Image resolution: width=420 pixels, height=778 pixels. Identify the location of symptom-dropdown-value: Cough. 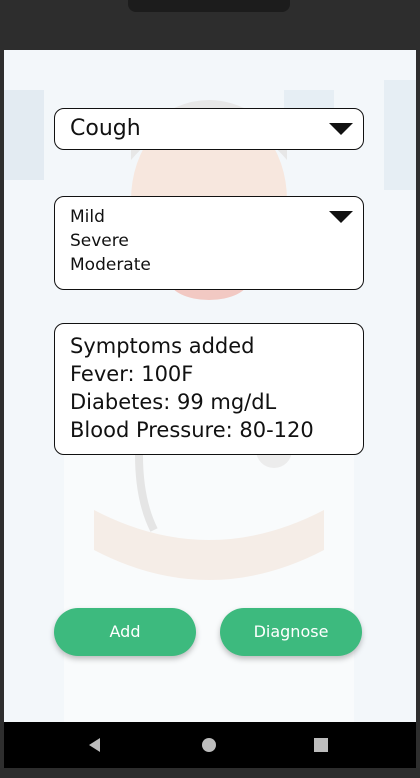
(105, 128).